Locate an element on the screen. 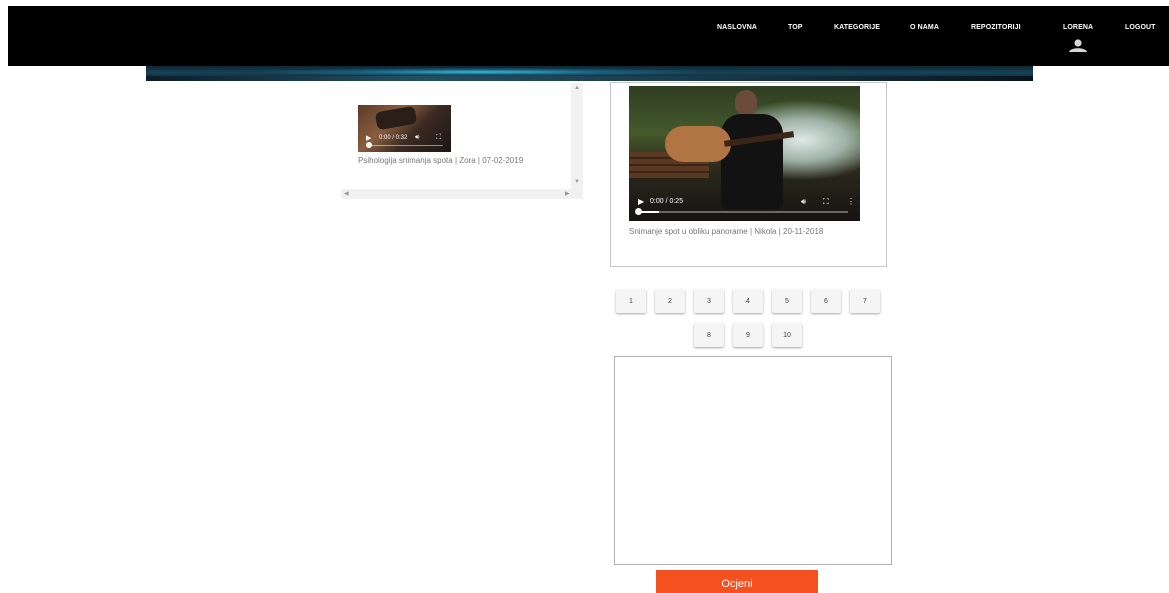  scroll-left-arrow-icon: ◀ is located at coordinates (346, 194).